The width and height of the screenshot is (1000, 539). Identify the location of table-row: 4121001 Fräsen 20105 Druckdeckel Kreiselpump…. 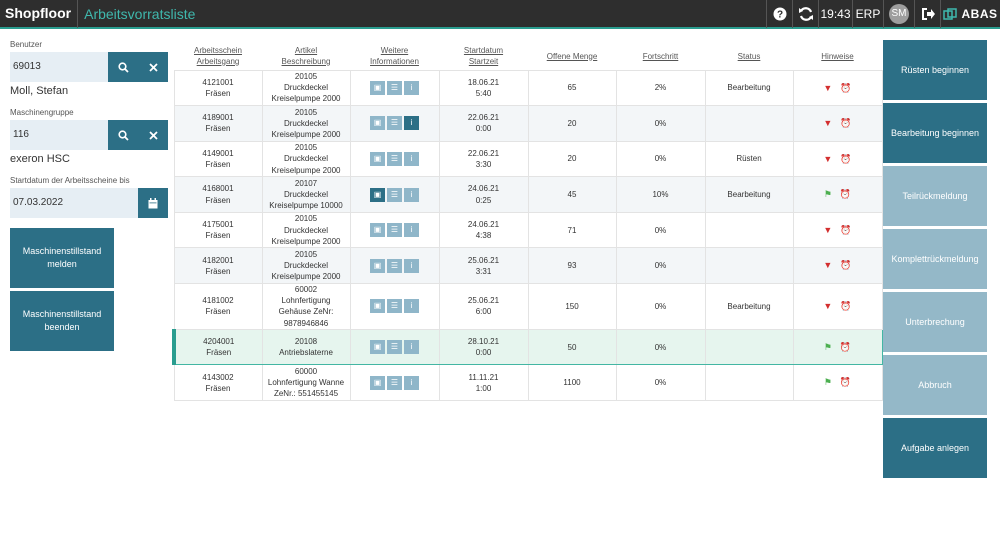
(528, 88).